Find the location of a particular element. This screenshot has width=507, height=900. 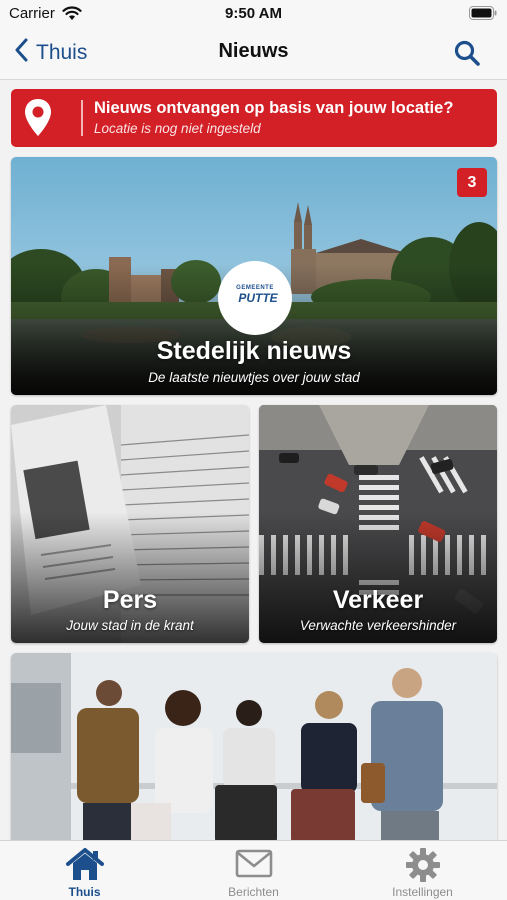

press-subtitle: Jouw stad in de krant is located at coordinates (130, 625).